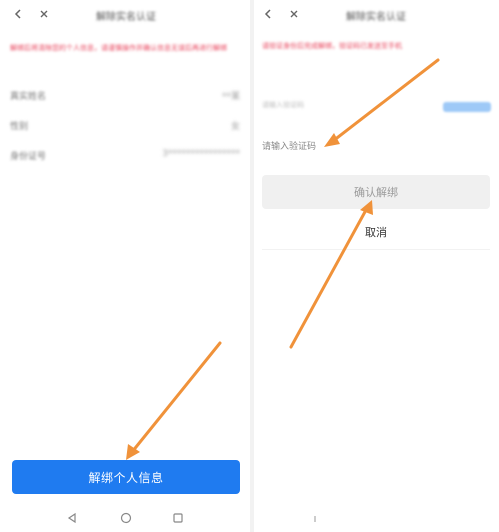 This screenshot has height=532, width=499. What do you see at coordinates (332, 46) in the screenshot?
I see `warning-text: 请验证身份后完成解绑，验证码已发送至手机` at bounding box center [332, 46].